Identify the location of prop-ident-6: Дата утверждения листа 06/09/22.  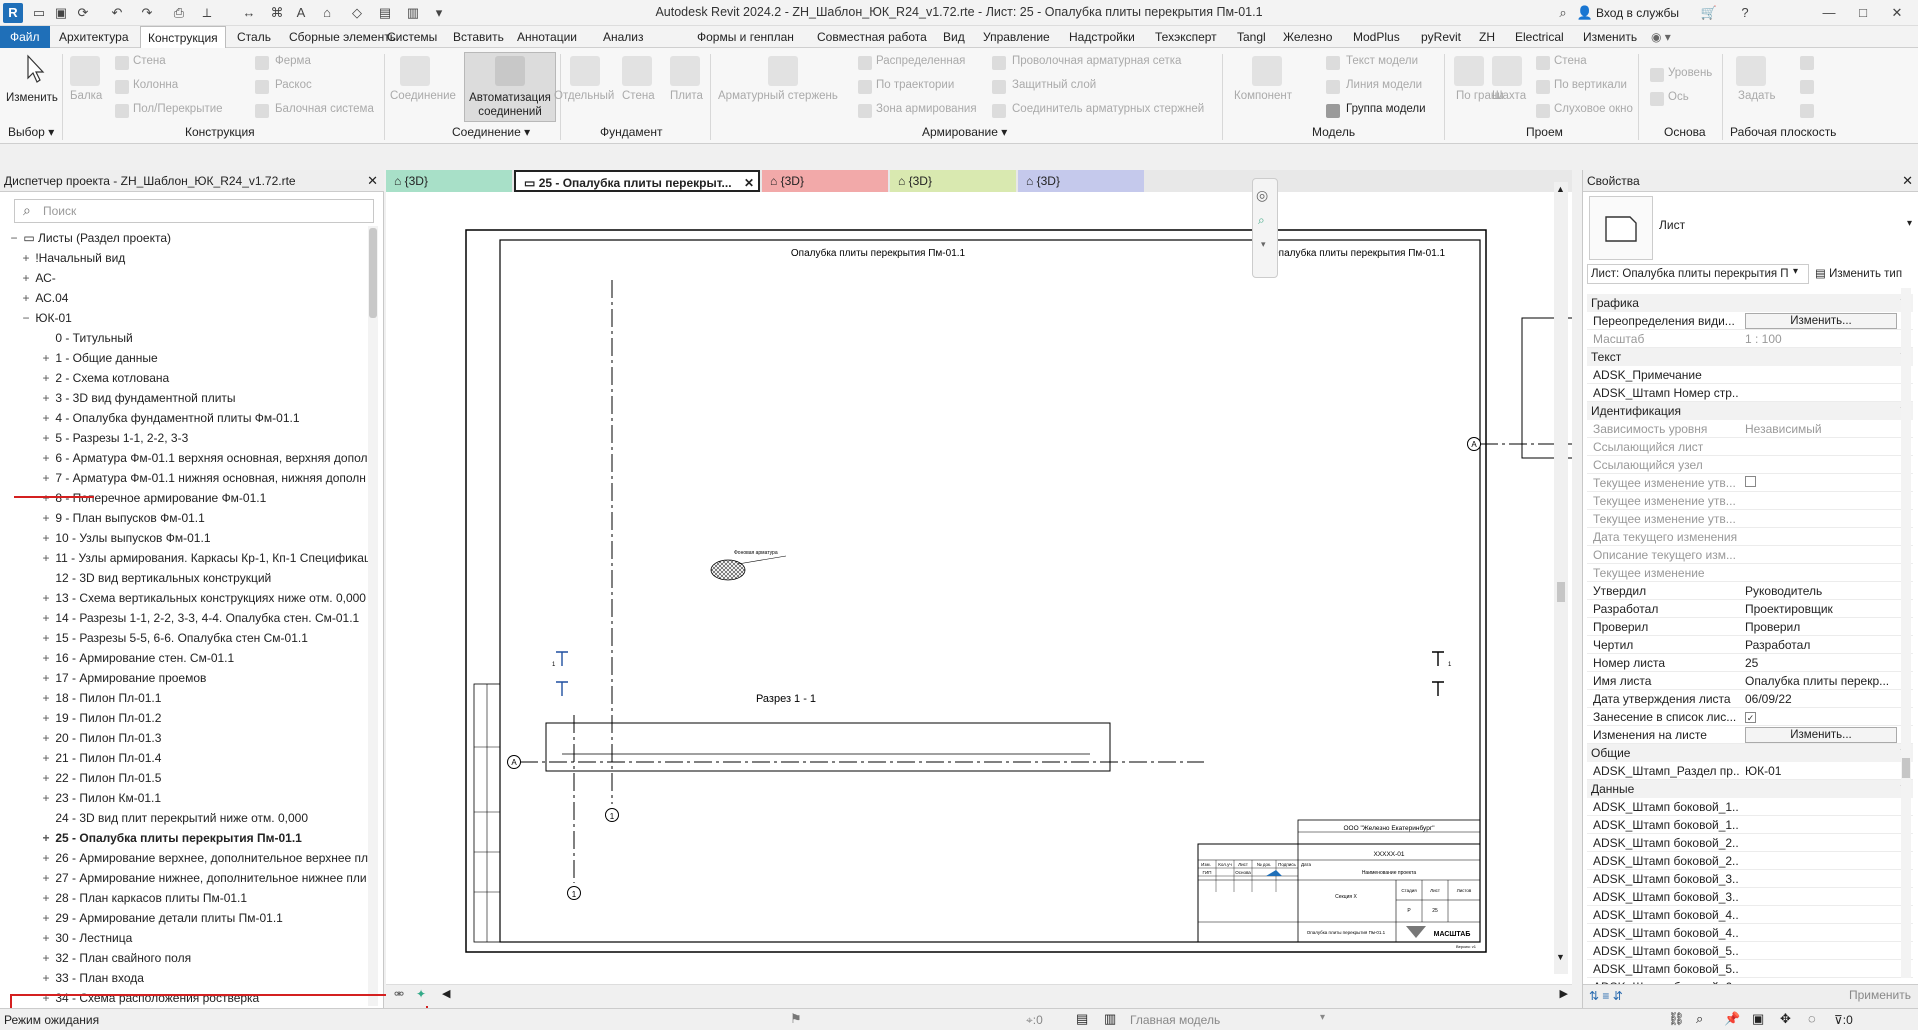
(1750, 699).